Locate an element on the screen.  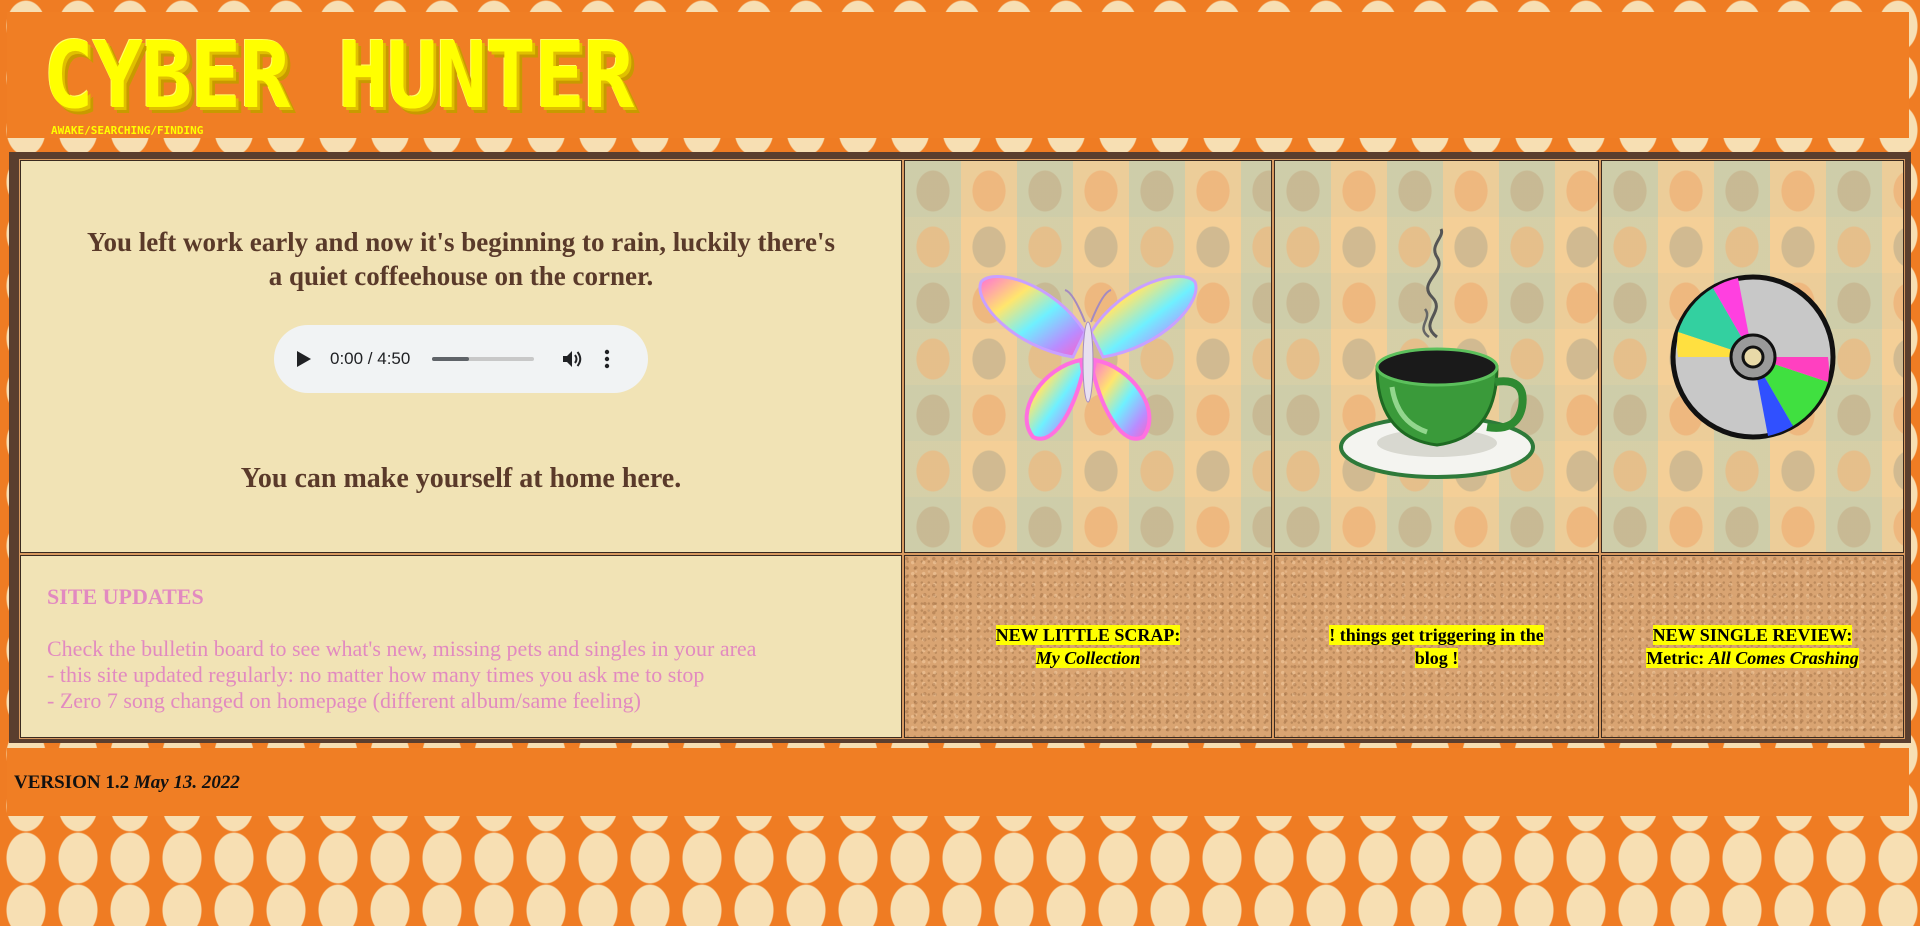
volume-icon is located at coordinates (573, 359).